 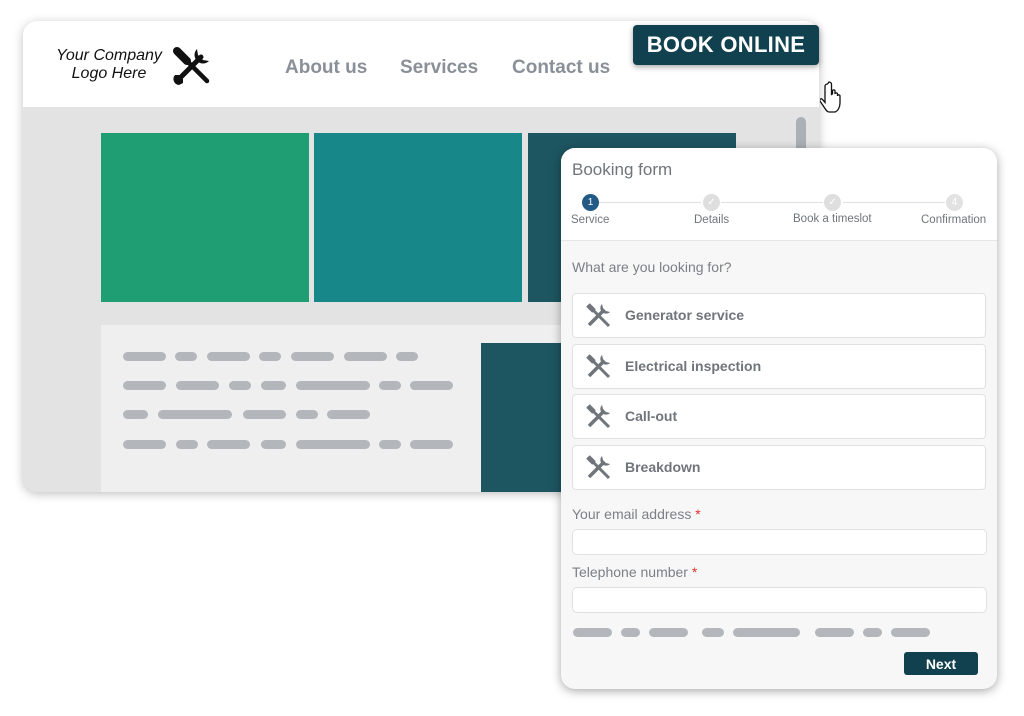 I want to click on step-1-label: Service, so click(x=590, y=220).